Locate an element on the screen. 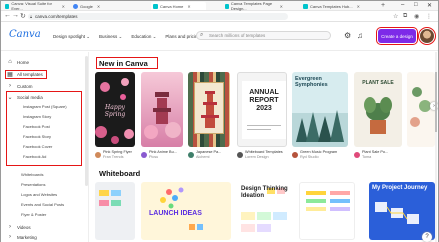 This screenshot has height=242, width=439. browser-tab-2: Google ✕ is located at coordinates (96, 6).